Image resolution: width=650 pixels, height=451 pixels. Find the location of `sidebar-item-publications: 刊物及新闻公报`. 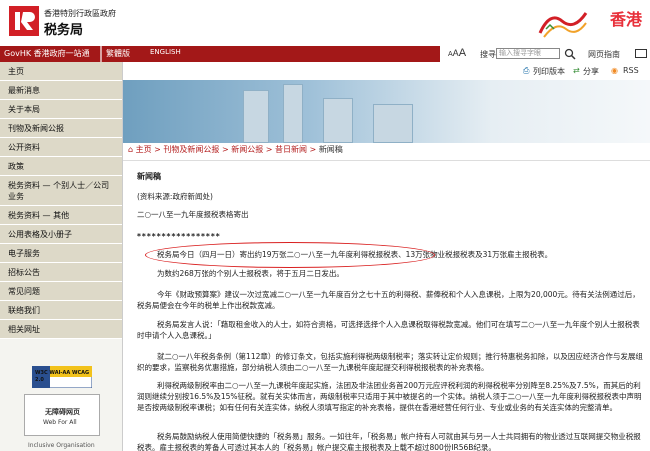

sidebar-item-publications: 刊物及新闻公报 is located at coordinates (61, 128).